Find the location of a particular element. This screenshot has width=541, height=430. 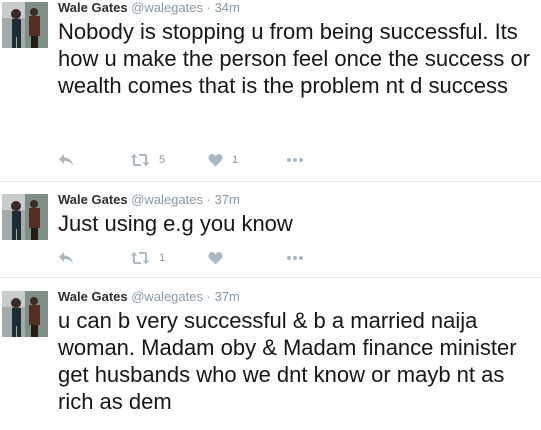

tweet-actions: 5 1 is located at coordinates (288, 160).